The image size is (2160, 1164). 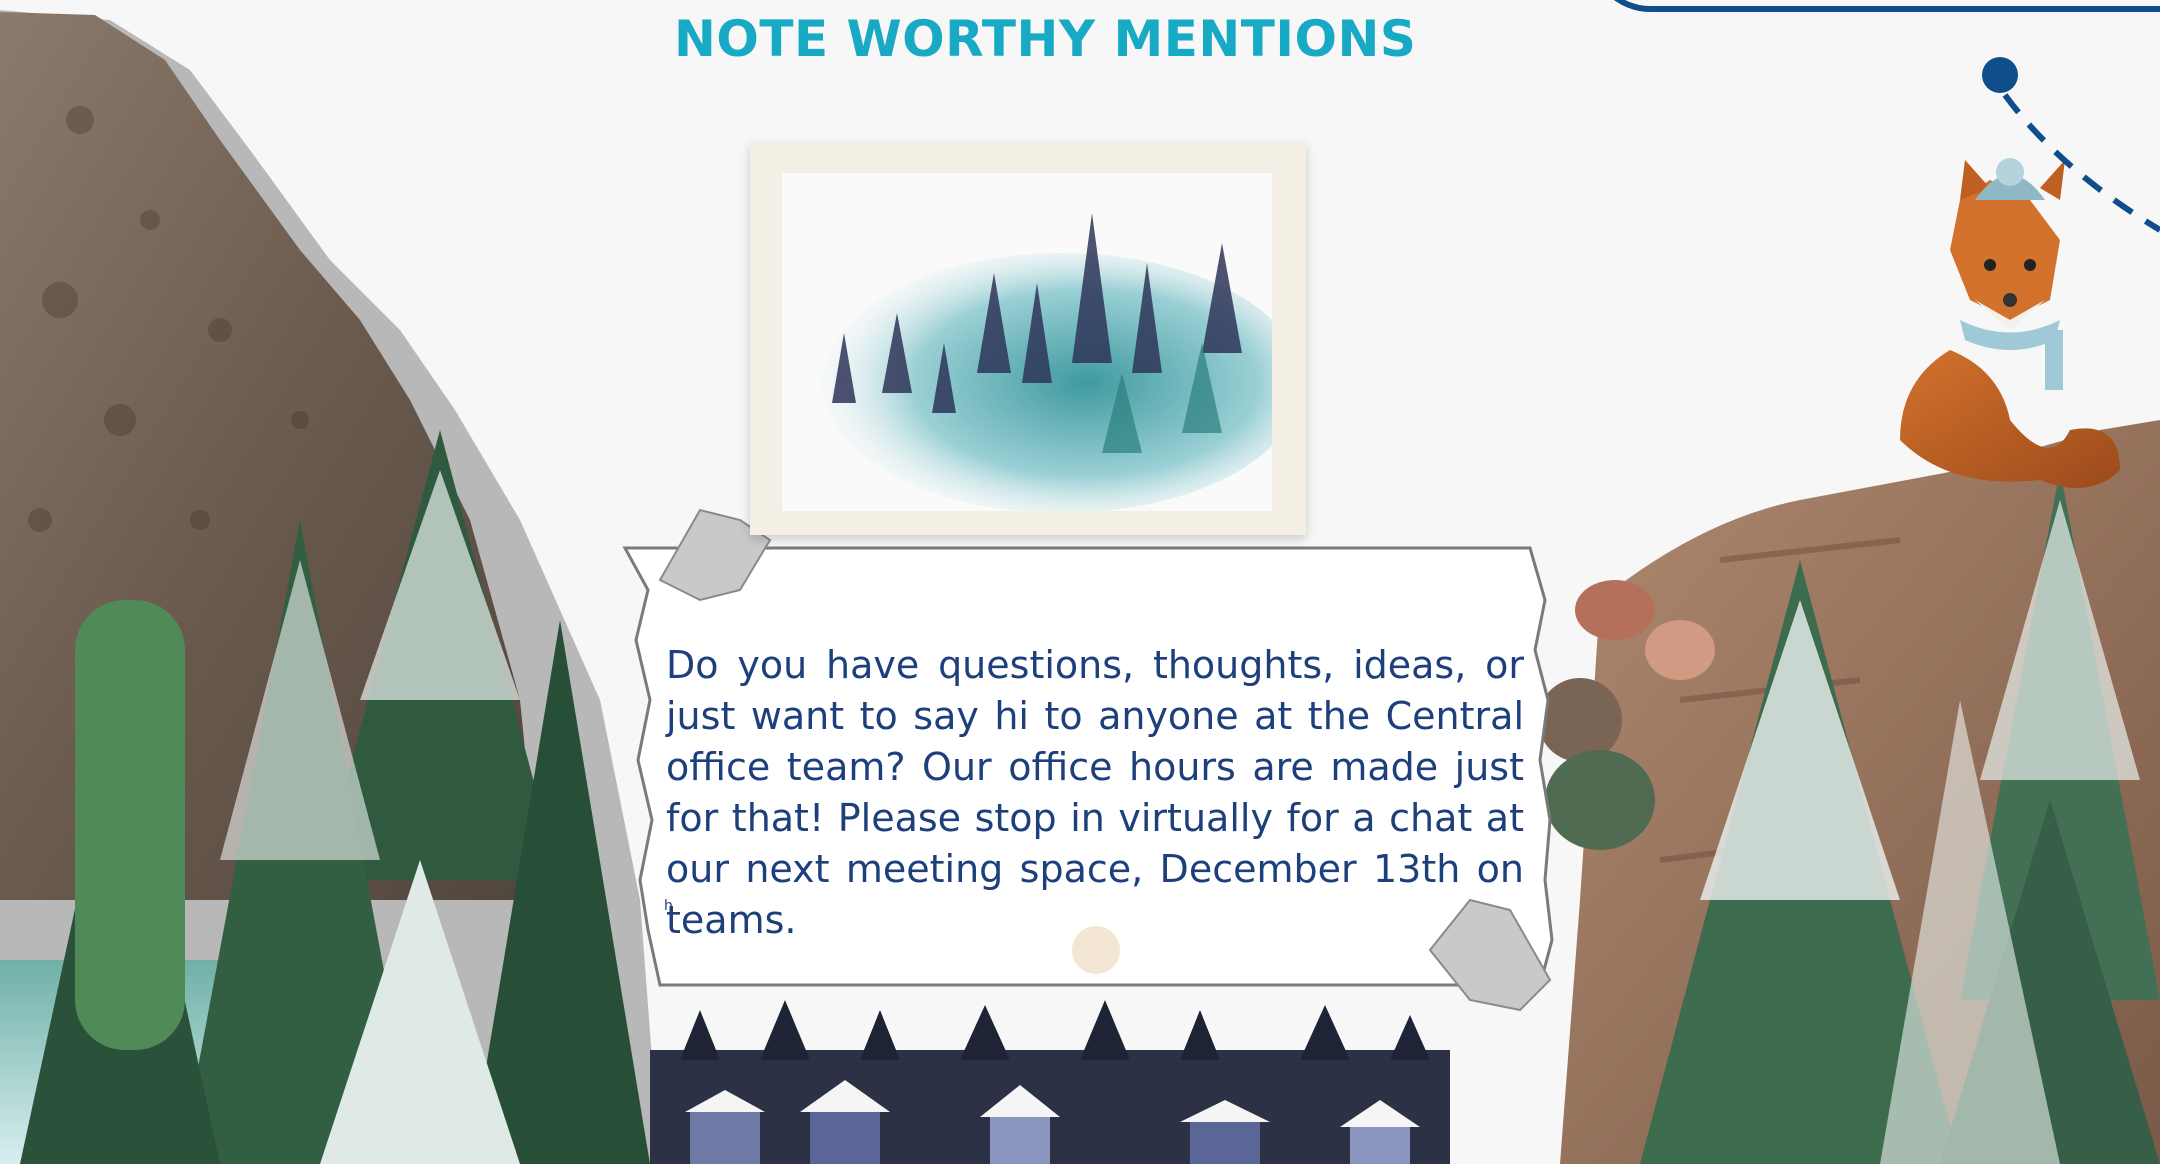 I want to click on page-title: NOTE WORTHY MENTIONS, so click(x=1045, y=39).